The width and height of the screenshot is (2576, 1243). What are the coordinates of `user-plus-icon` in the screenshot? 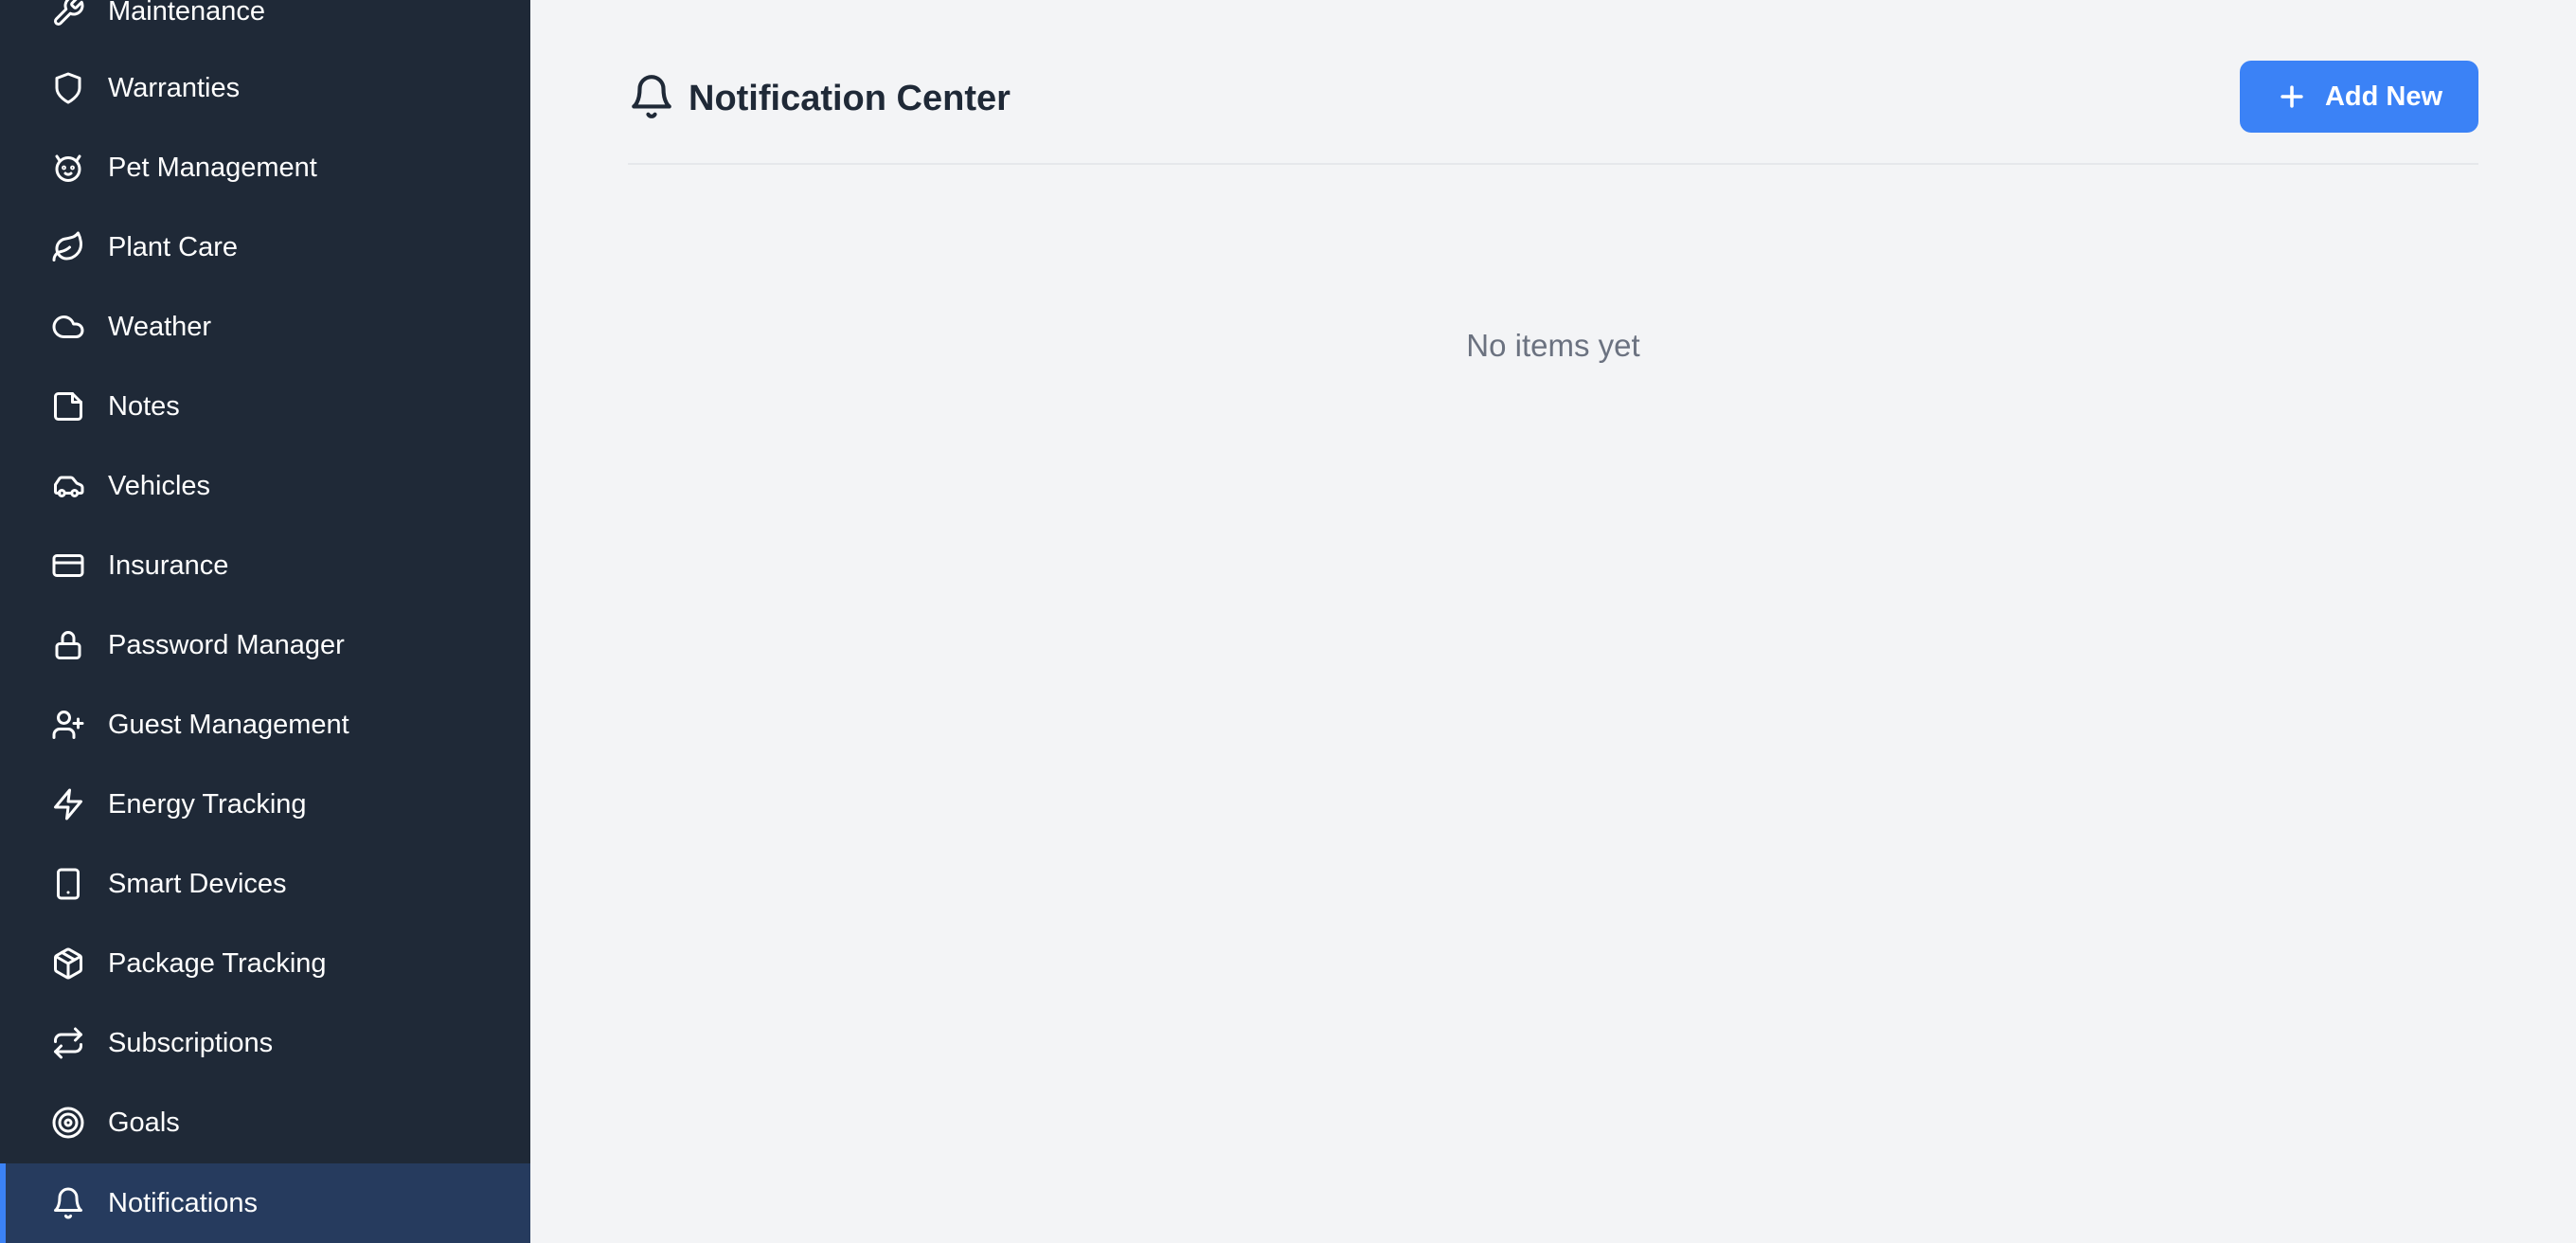 It's located at (68, 725).